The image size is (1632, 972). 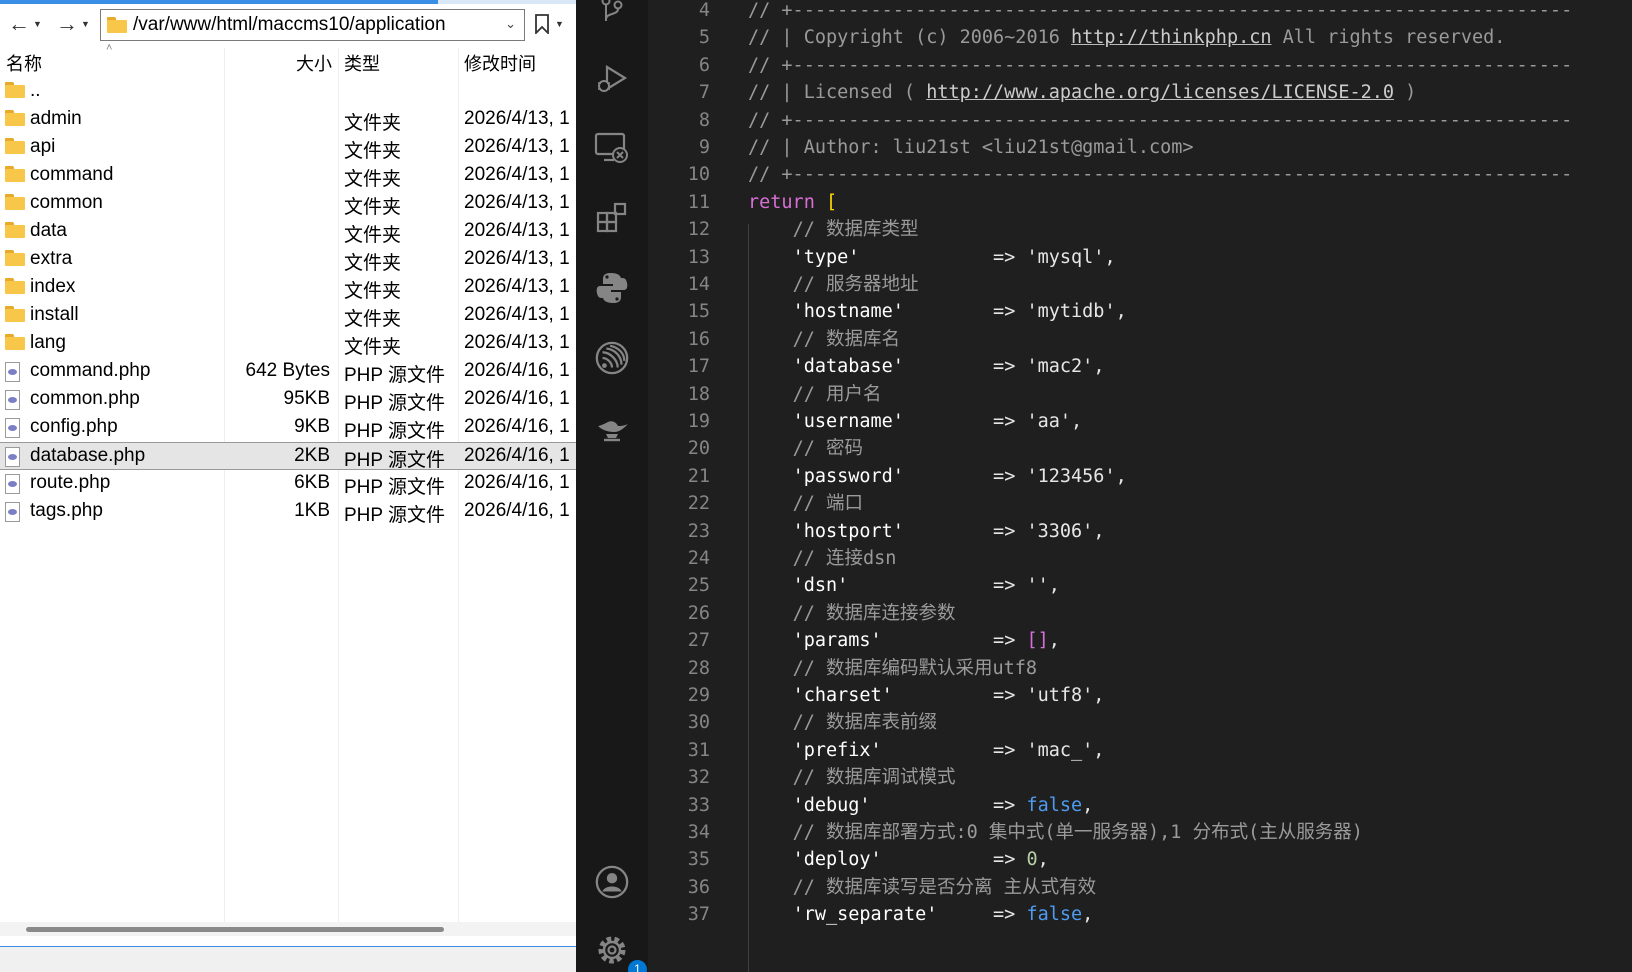 I want to click on code-line: 32 // 数据库调试模式, so click(x=1140, y=778).